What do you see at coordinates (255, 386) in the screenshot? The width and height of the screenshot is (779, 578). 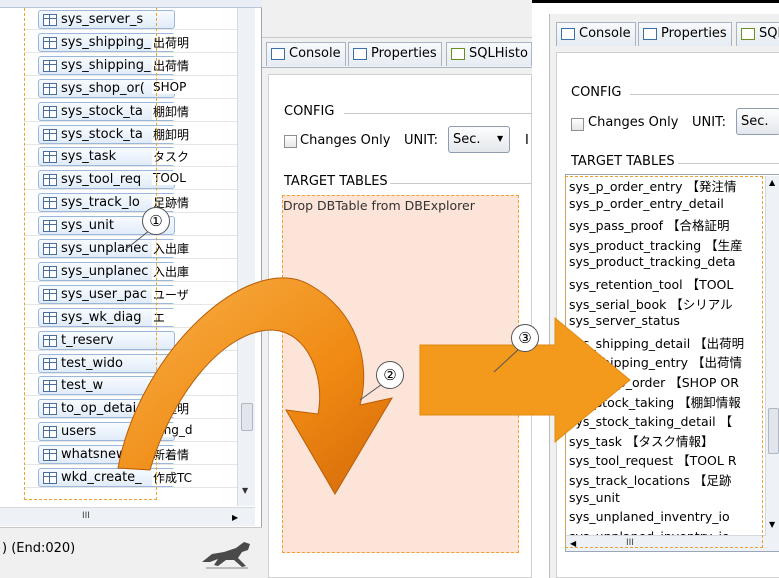 I see `curved-drag-arrow` at bounding box center [255, 386].